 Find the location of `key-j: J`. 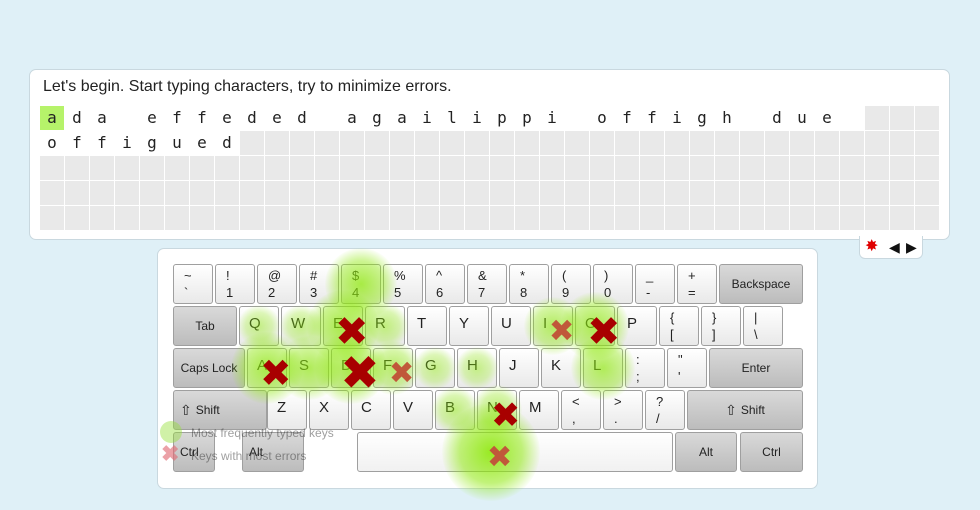

key-j: J is located at coordinates (519, 368).